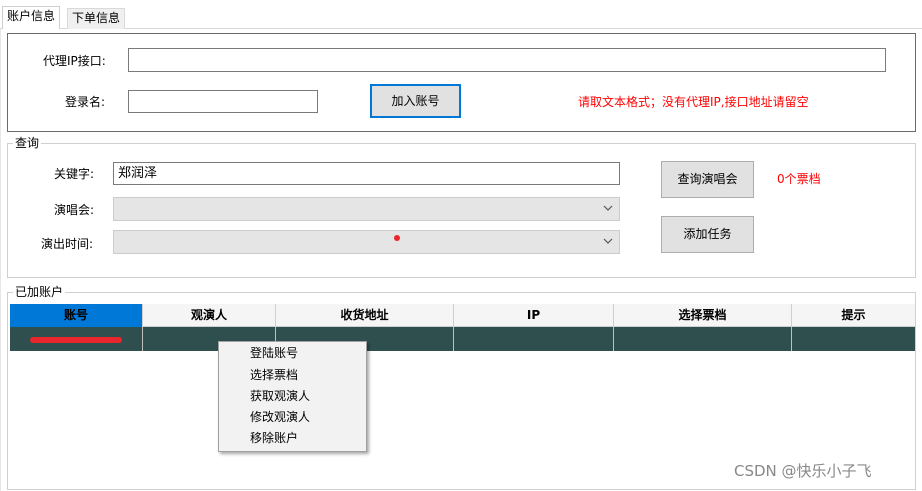 This screenshot has width=922, height=491. Describe the element at coordinates (693, 102) in the screenshot. I see `proxy-hint: 请取文本格式；没有代理IP,接口地址请留空` at that location.